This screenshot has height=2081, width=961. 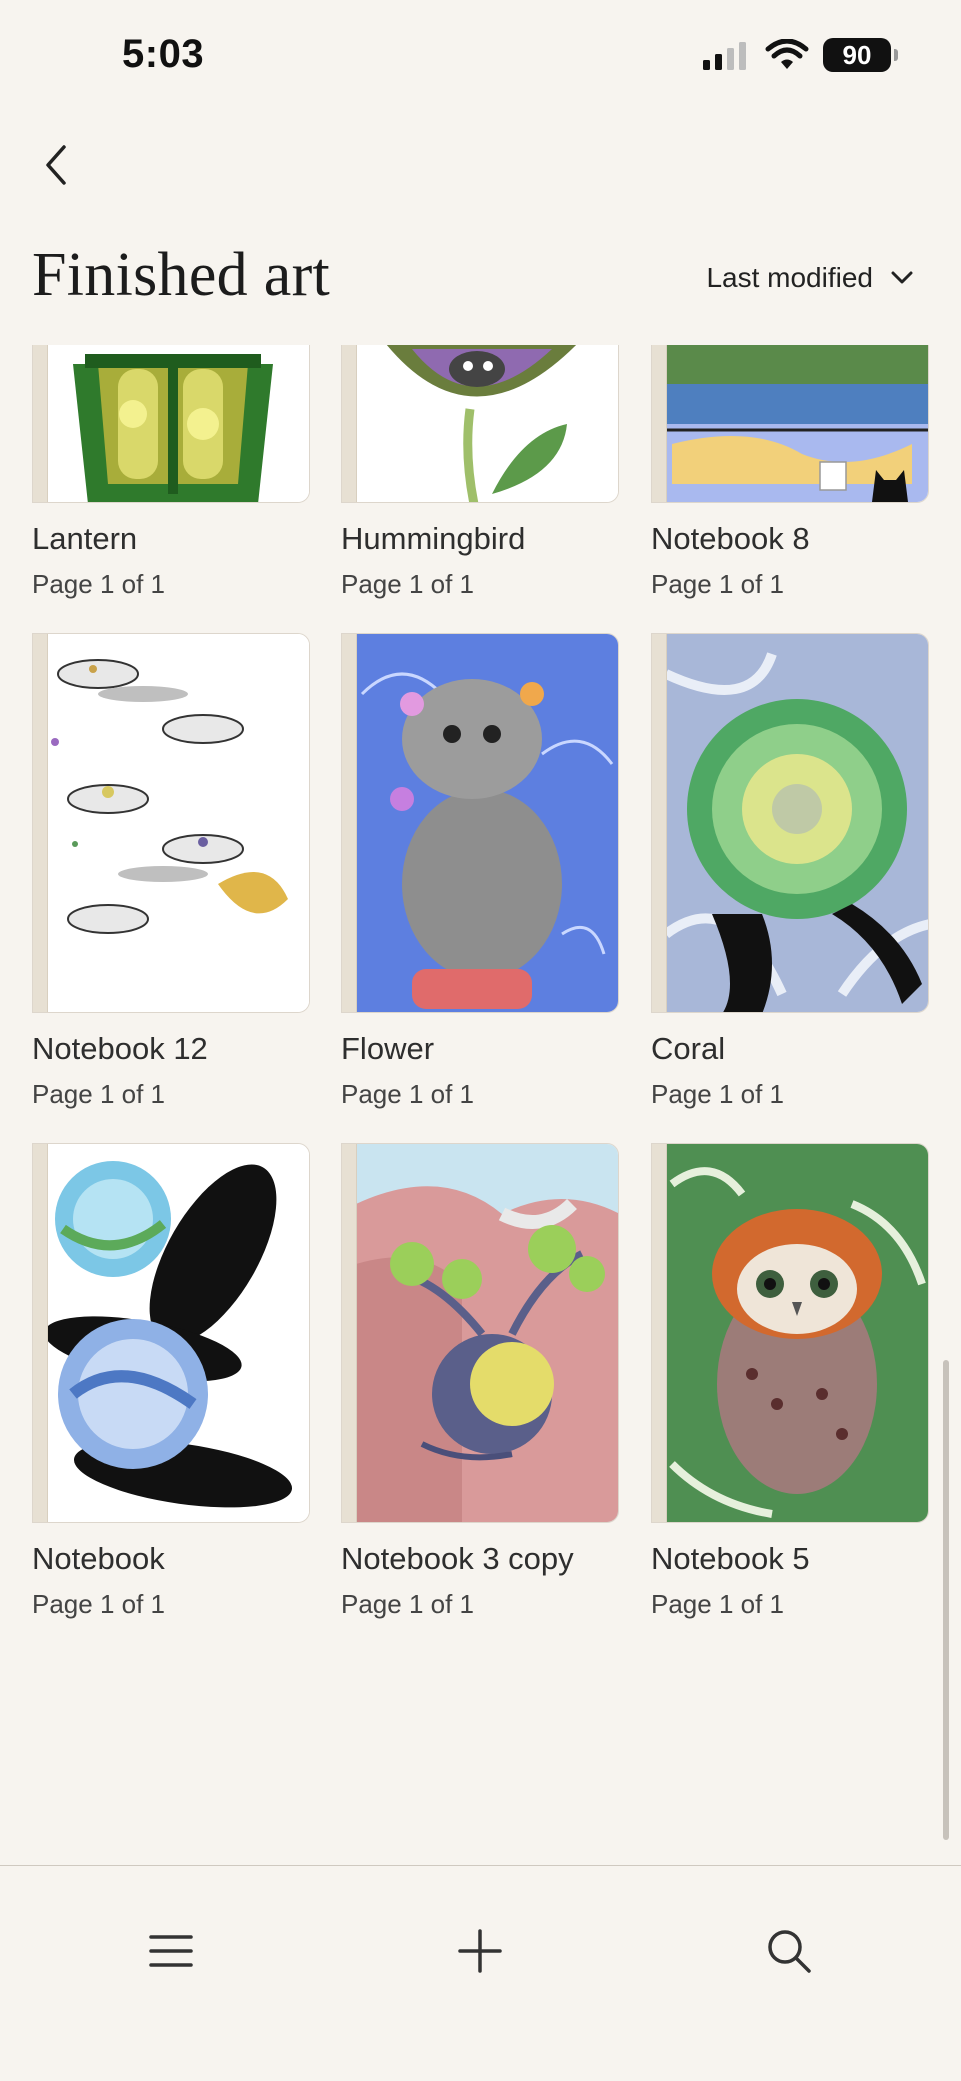 I want to click on search-icon, so click(x=789, y=1951).